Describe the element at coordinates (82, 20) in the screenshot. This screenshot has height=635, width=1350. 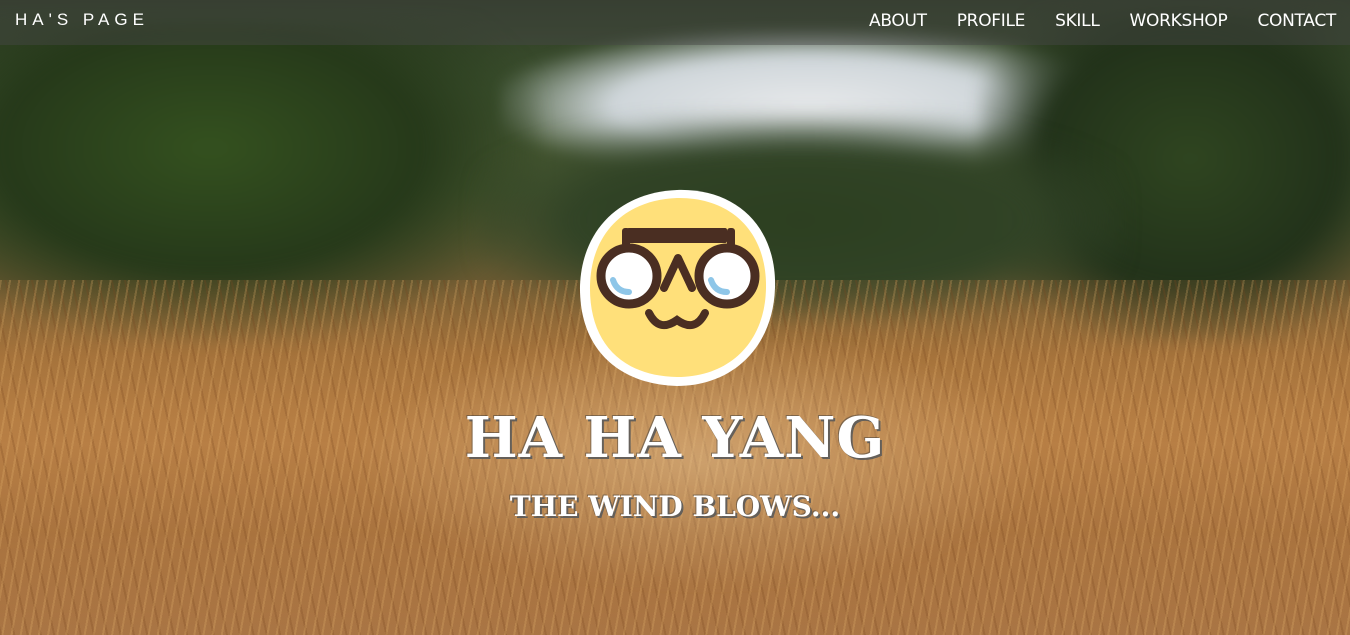
I see `site-brand: HA'S PAGE` at that location.